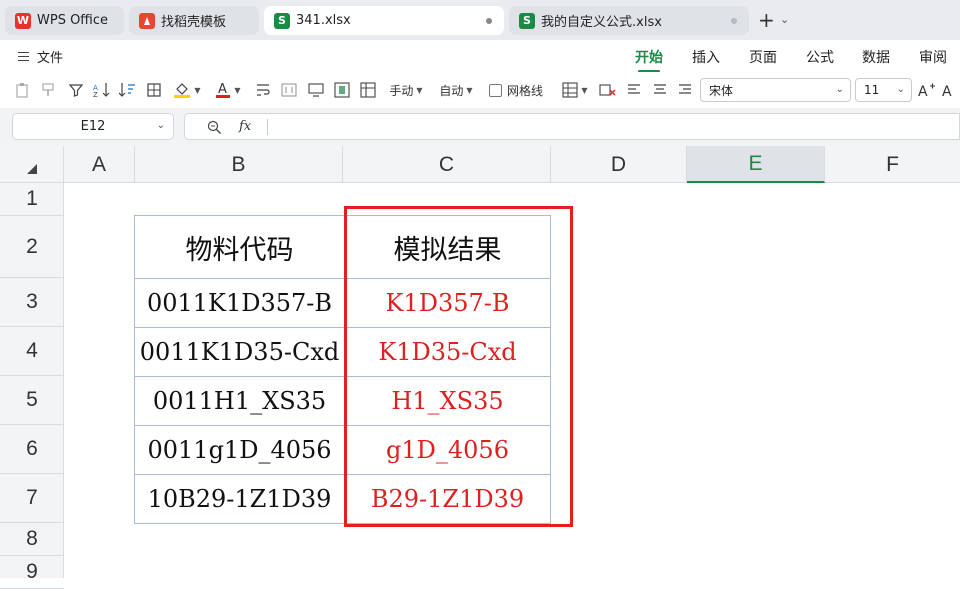  I want to click on tab-label: 找稻壳模板, so click(194, 22).